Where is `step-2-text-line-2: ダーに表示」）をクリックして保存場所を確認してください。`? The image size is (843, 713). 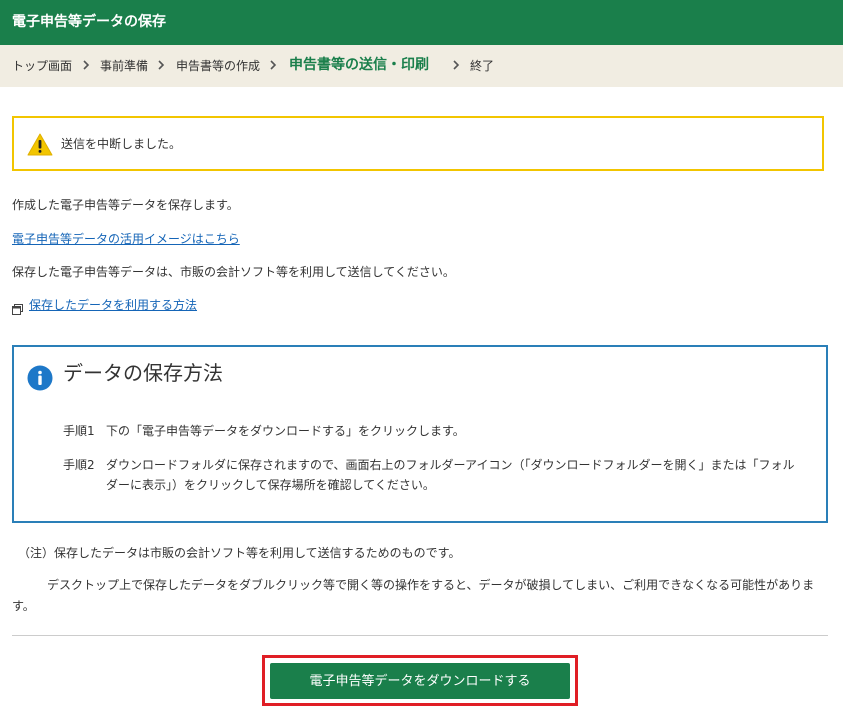 step-2-text-line-2: ダーに表示」）をクリックして保存場所を確認してください。 is located at coordinates (270, 485).